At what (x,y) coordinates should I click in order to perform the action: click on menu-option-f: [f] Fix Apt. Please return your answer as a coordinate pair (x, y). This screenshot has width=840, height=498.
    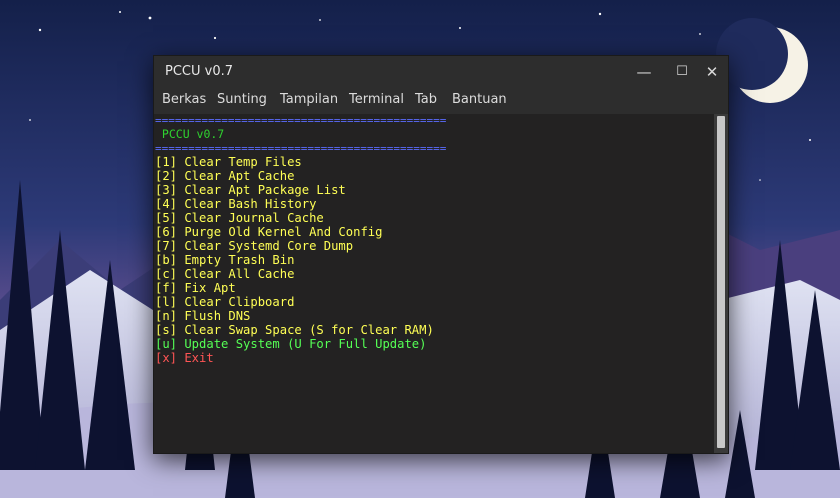
    Looking at the image, I should click on (195, 288).